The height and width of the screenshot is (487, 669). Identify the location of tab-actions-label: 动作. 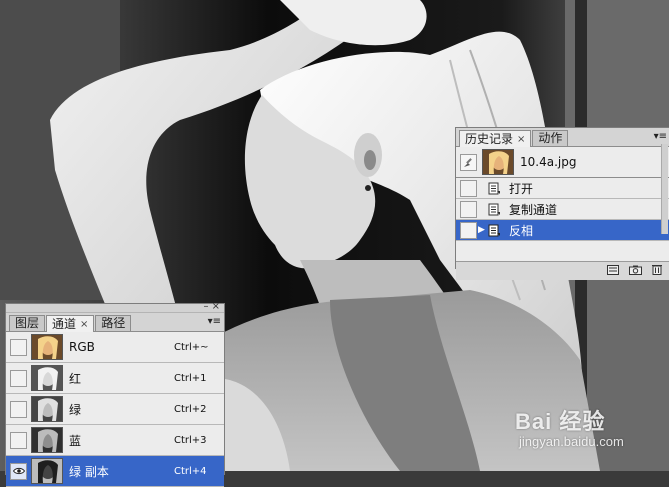
(550, 138).